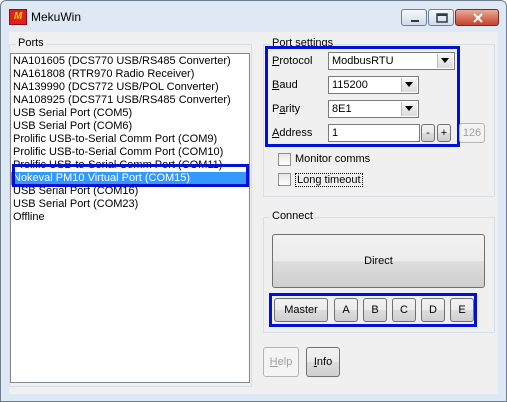 The width and height of the screenshot is (507, 402). What do you see at coordinates (130, 204) in the screenshot?
I see `port-list-item: USB Serial Port (COM23)` at bounding box center [130, 204].